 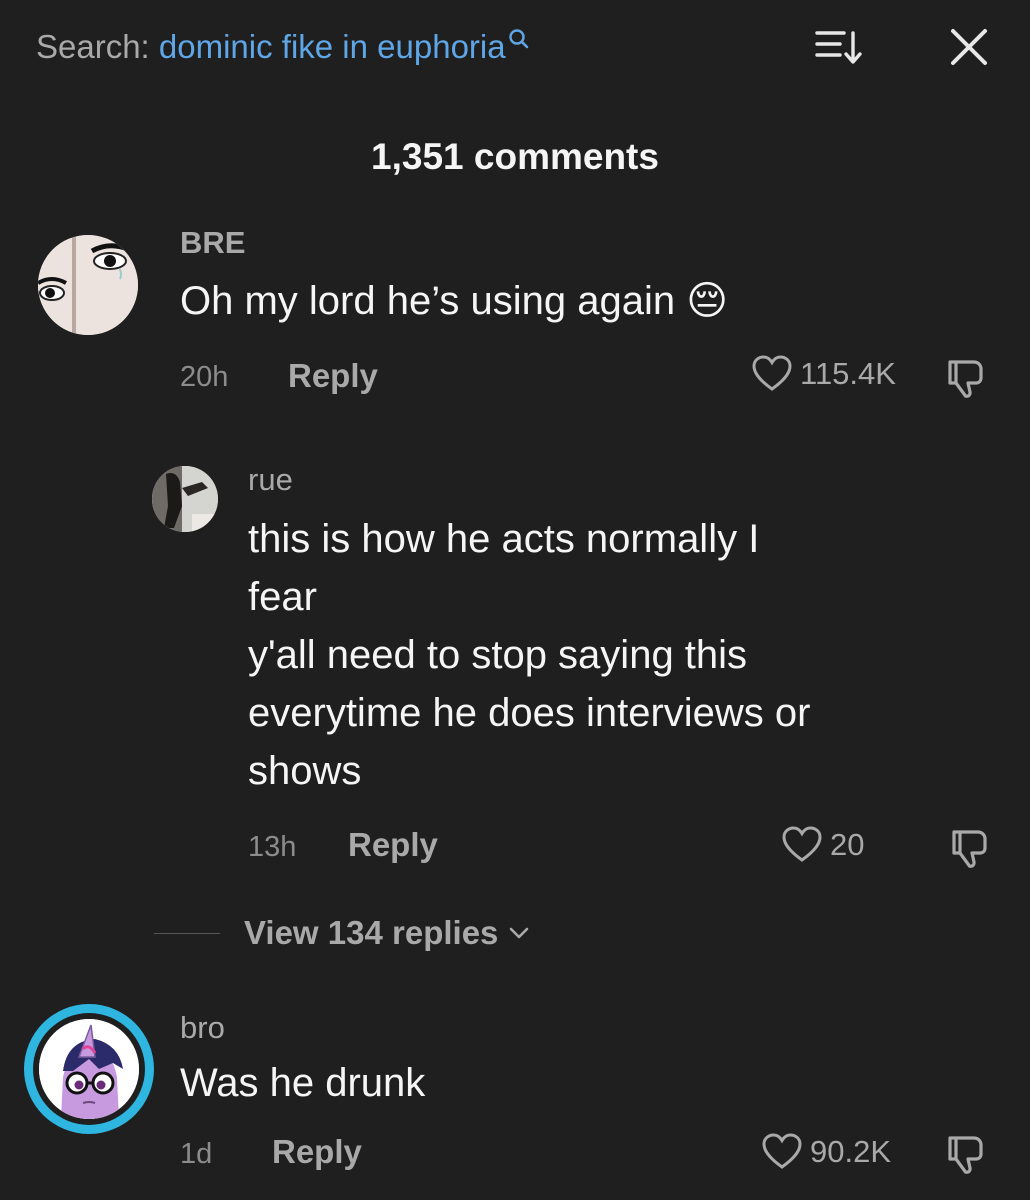 I want to click on divider, so click(x=187, y=933).